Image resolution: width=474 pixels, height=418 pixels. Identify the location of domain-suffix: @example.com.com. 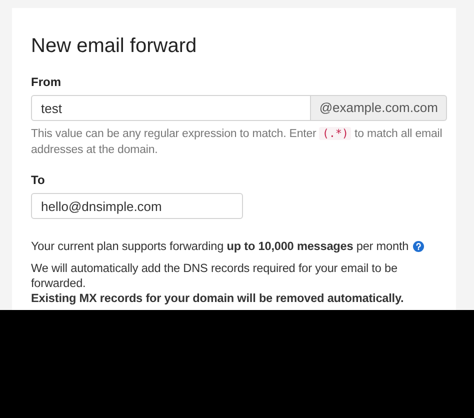
(379, 108).